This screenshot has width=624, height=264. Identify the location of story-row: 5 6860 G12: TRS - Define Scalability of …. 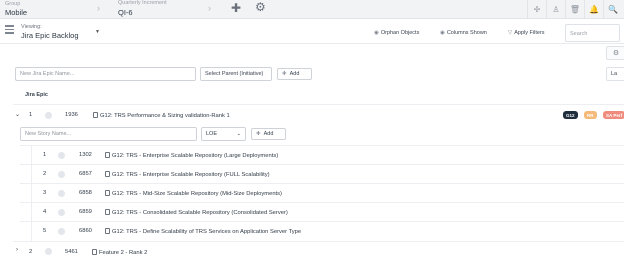
(322, 230).